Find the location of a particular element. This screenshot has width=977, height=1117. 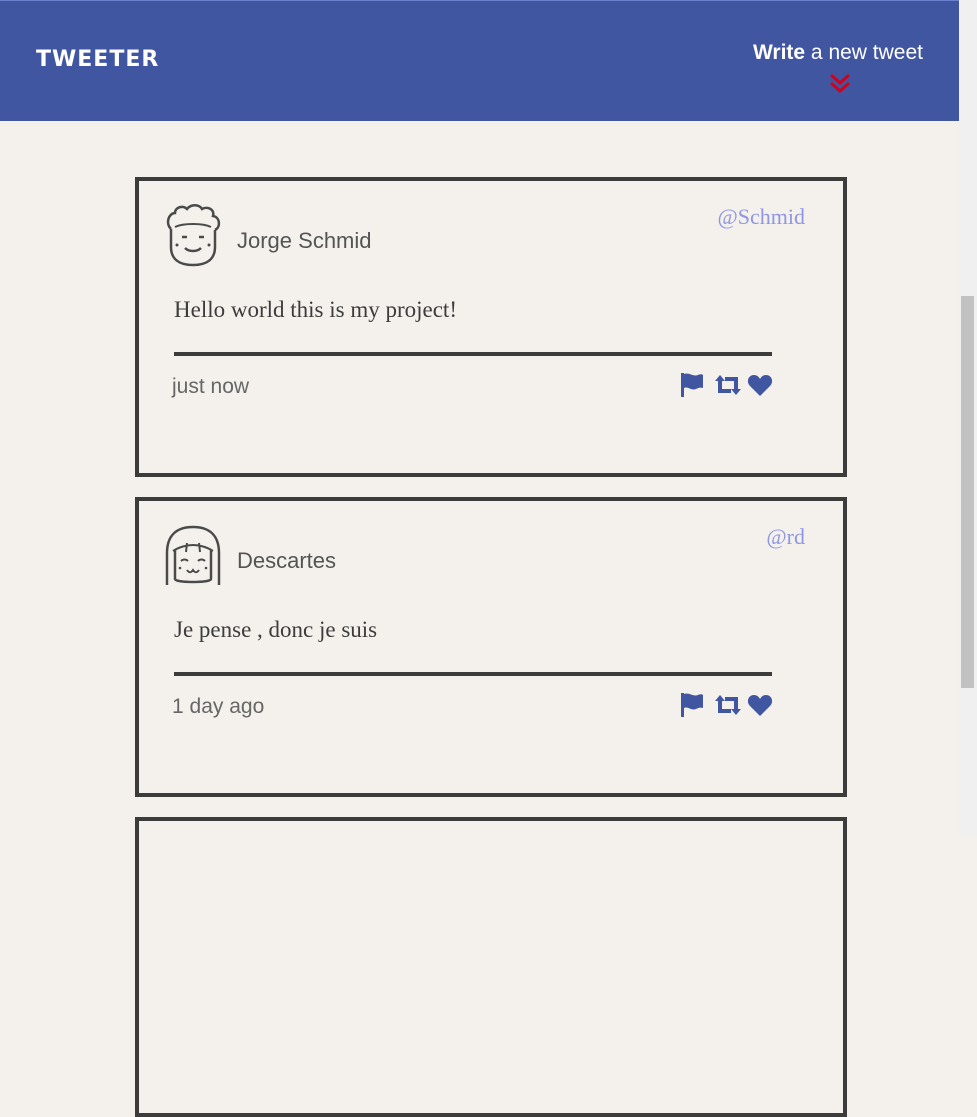

tweet-timestamp: 1 day ago is located at coordinates (218, 706).